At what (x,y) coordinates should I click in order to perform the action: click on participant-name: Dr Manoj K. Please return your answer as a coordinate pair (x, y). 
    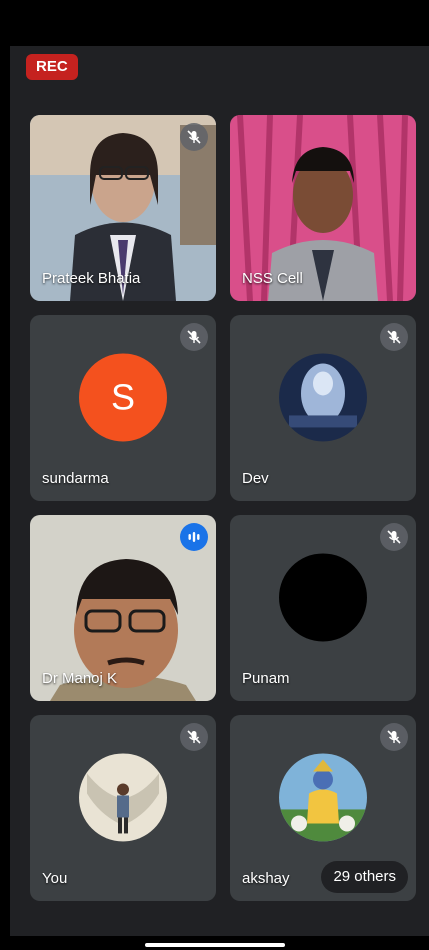
    Looking at the image, I should click on (80, 678).